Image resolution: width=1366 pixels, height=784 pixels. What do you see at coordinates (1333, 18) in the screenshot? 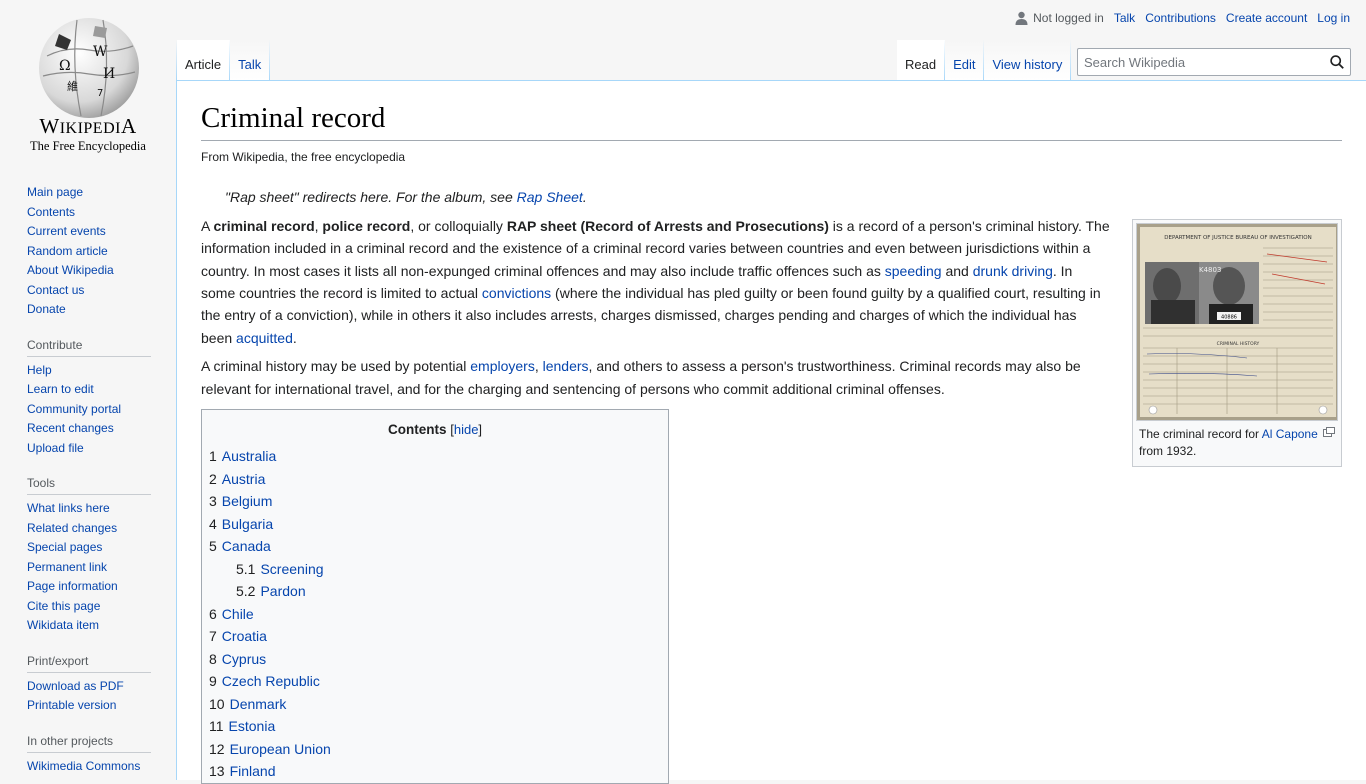
I see `log-in-link: Log in` at bounding box center [1333, 18].